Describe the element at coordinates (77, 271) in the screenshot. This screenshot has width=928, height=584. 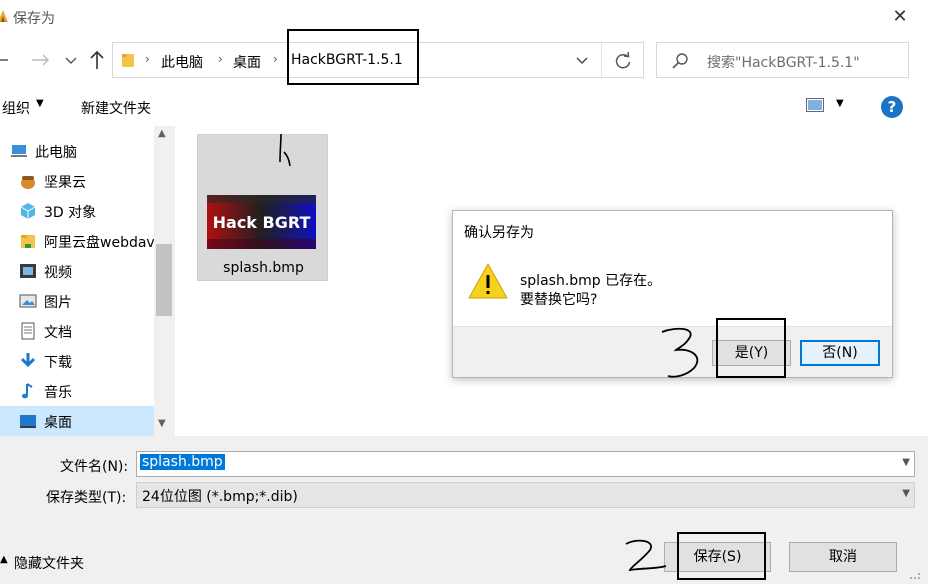
I see `sidebar-item-video: 视频` at that location.